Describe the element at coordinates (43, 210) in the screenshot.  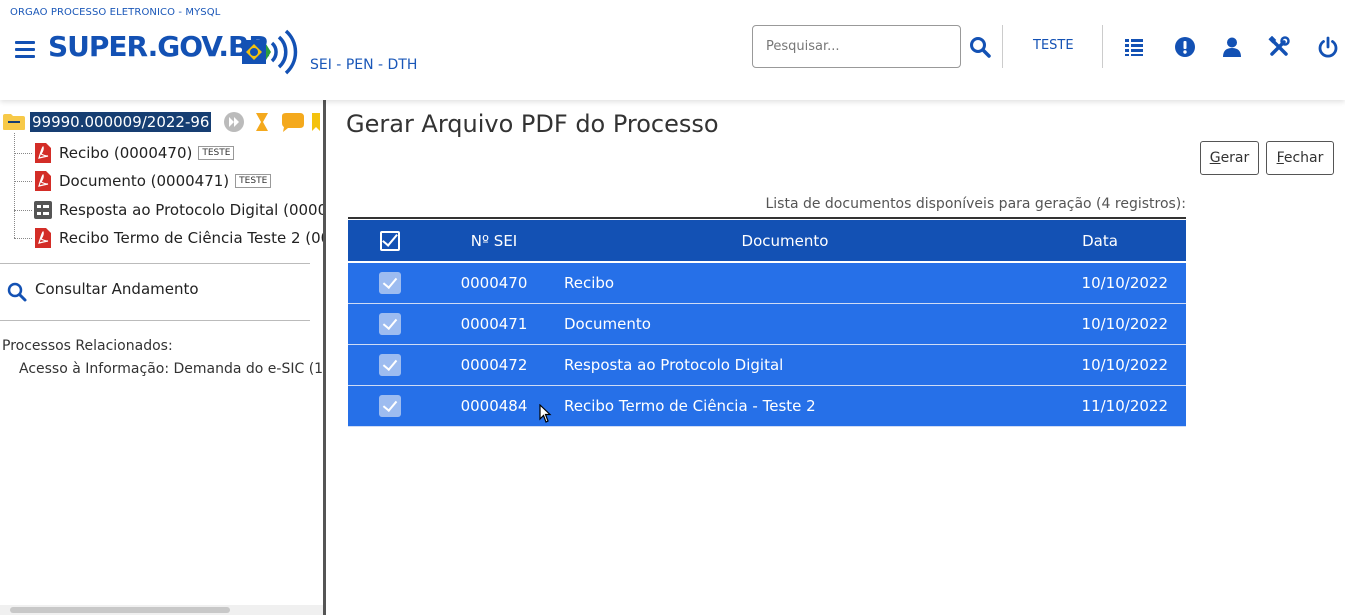
I see `form-icon` at that location.